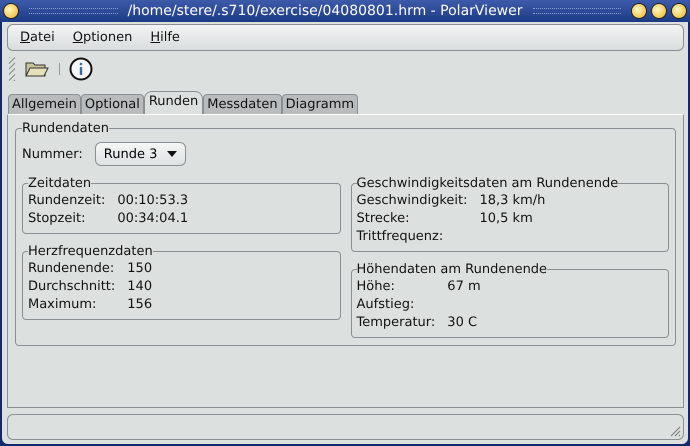 This screenshot has width=690, height=446. I want to click on caret-icon, so click(172, 154).